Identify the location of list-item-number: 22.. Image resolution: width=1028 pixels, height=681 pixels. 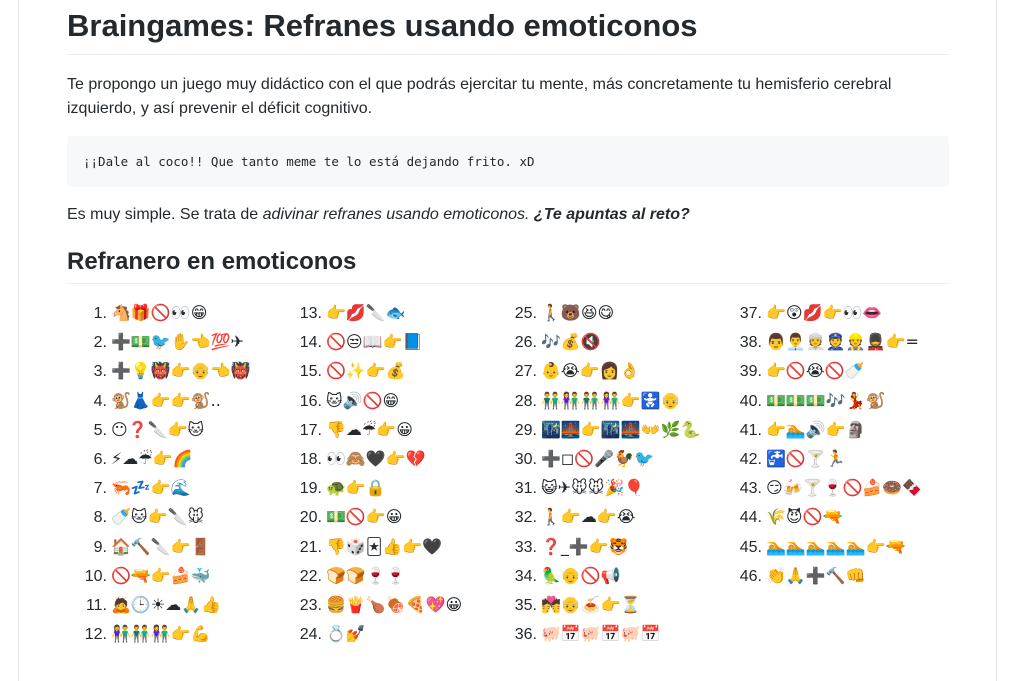
(310, 576).